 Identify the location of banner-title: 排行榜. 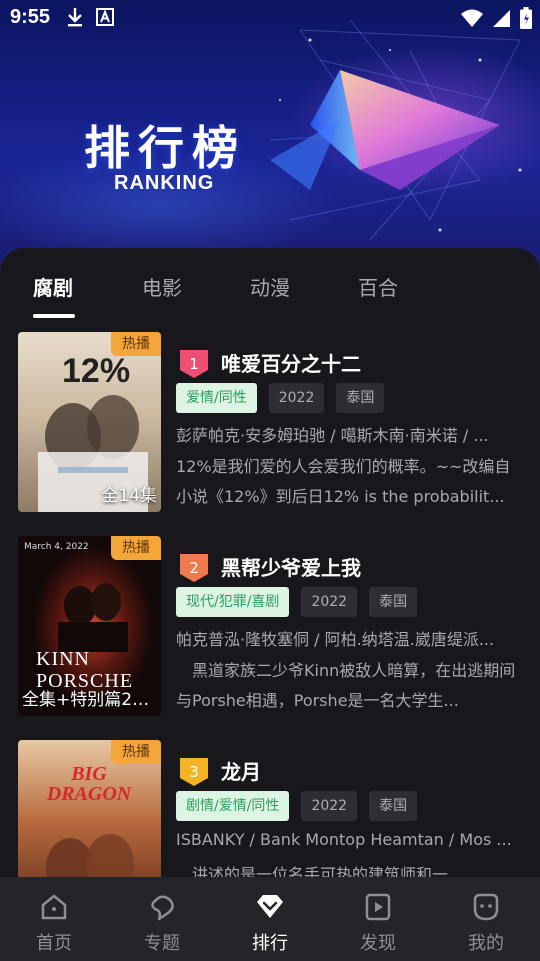
(165, 148).